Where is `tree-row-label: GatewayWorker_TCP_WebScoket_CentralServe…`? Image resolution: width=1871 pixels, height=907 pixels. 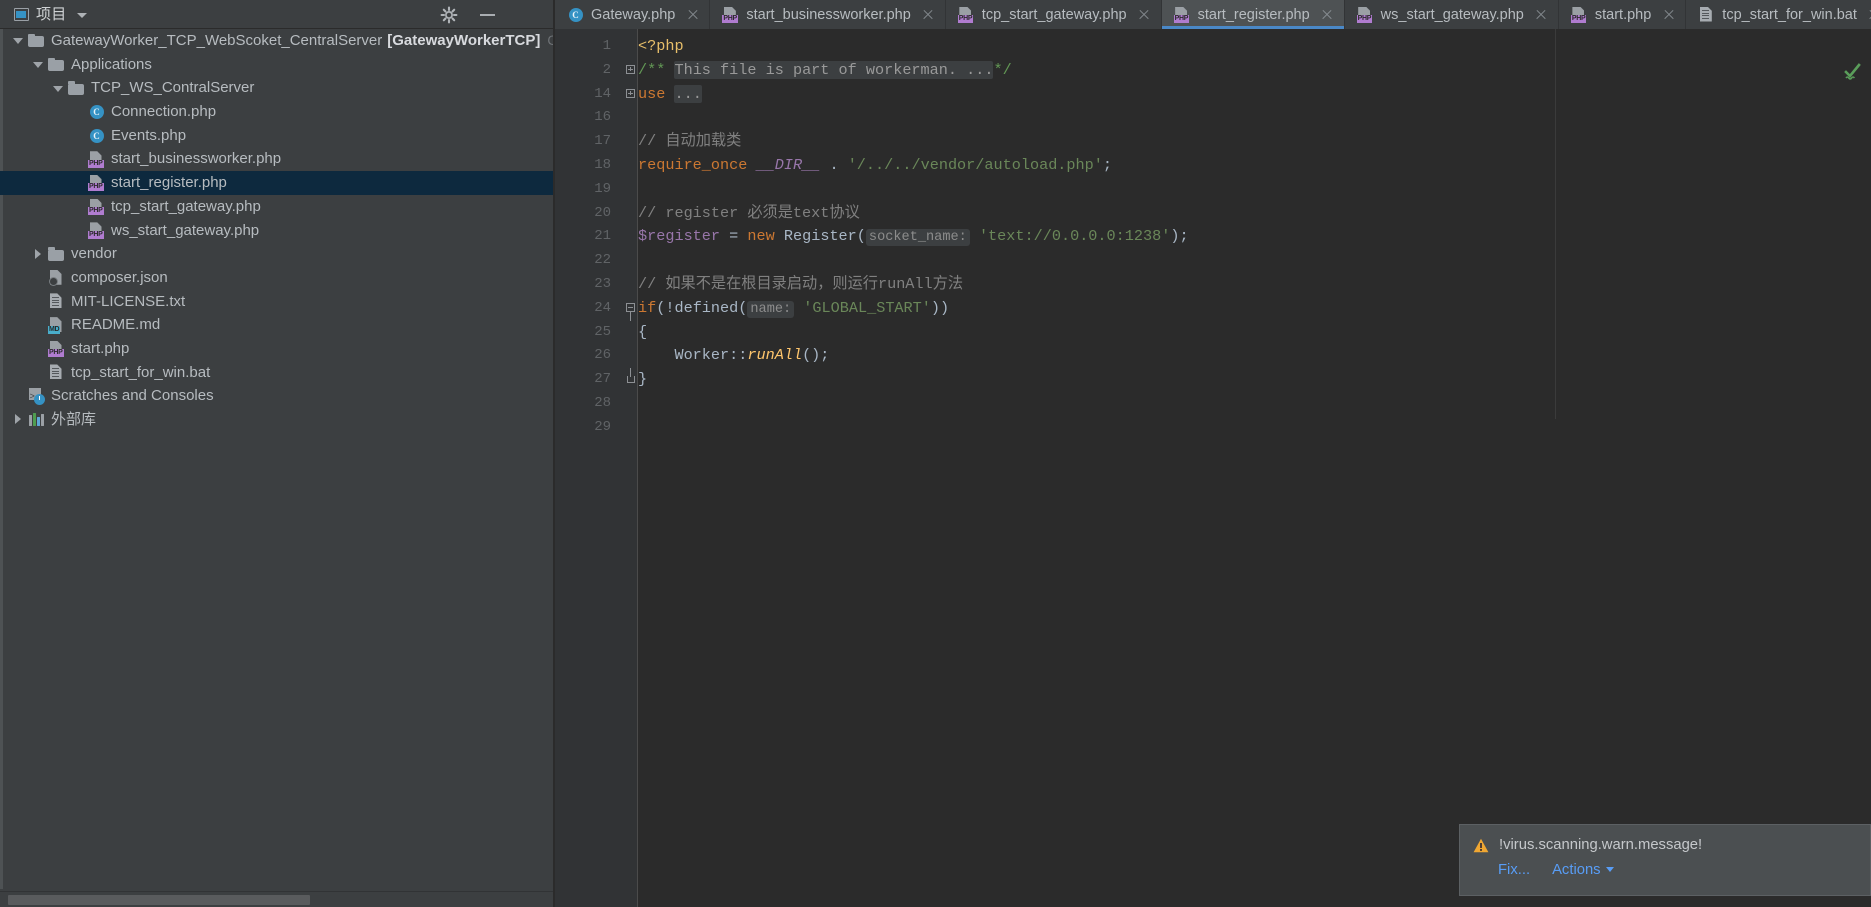
tree-row-label: GatewayWorker_TCP_WebScoket_CentralServe… is located at coordinates (217, 40).